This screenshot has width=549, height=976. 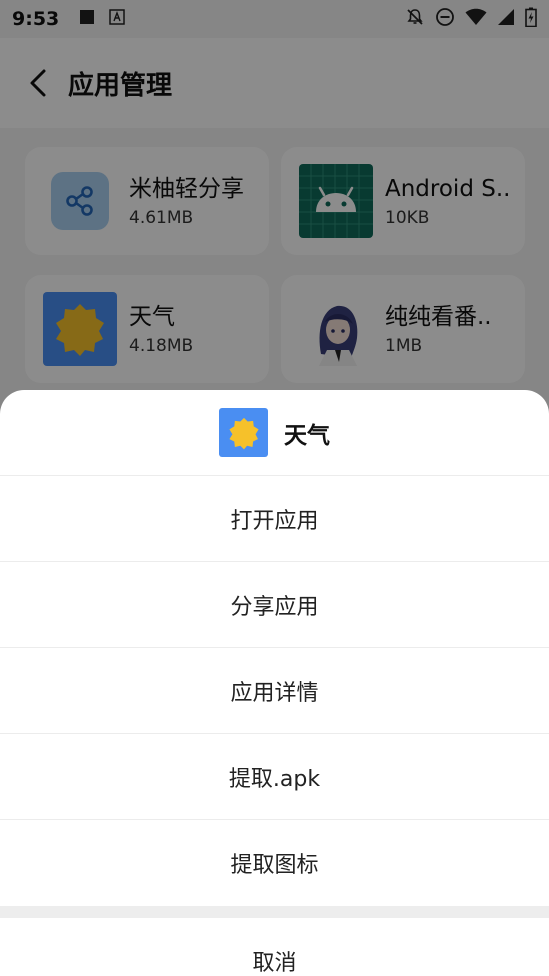 What do you see at coordinates (274, 947) in the screenshot?
I see `cancel-button: 取消` at bounding box center [274, 947].